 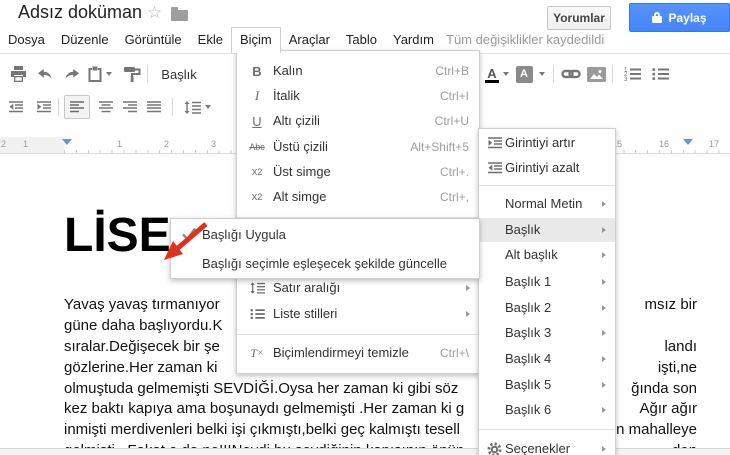 What do you see at coordinates (358, 353) in the screenshot?
I see `menu-item-clear-formatting: T × Biçimlendirmeyi temizle Ctrl+\` at bounding box center [358, 353].